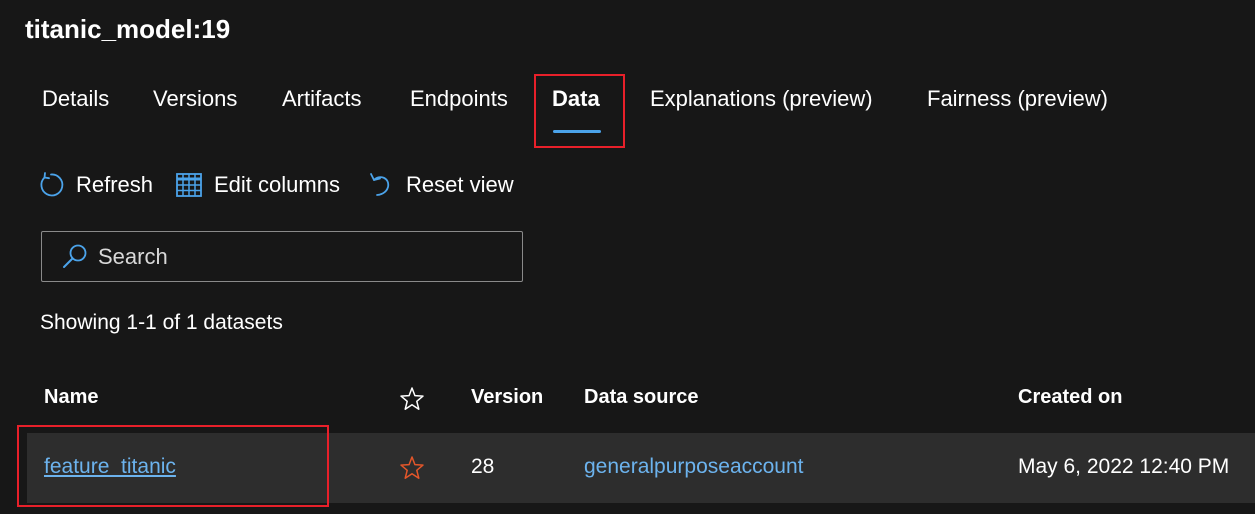 This screenshot has height=514, width=1255. What do you see at coordinates (1017, 99) in the screenshot?
I see `tab-fairness: Fairness (preview)` at bounding box center [1017, 99].